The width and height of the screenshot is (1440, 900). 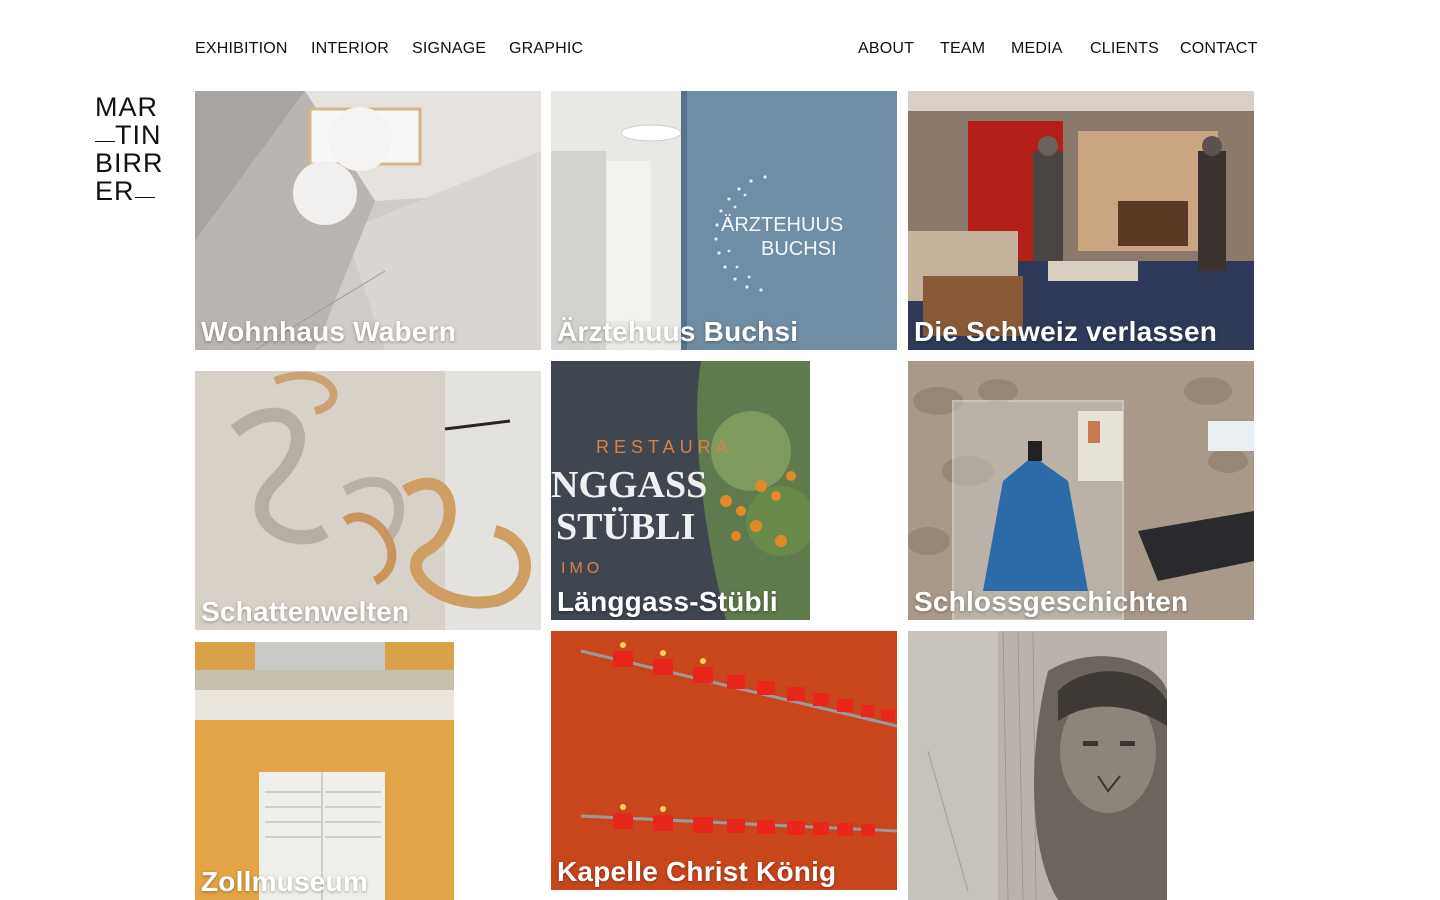 What do you see at coordinates (449, 49) in the screenshot?
I see `nav-signage: SIGNAGE` at bounding box center [449, 49].